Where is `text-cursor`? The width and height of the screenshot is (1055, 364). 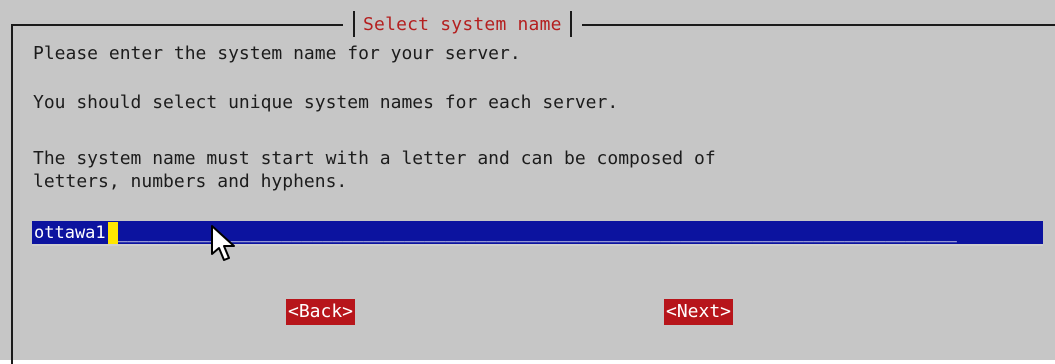
text-cursor is located at coordinates (112, 232).